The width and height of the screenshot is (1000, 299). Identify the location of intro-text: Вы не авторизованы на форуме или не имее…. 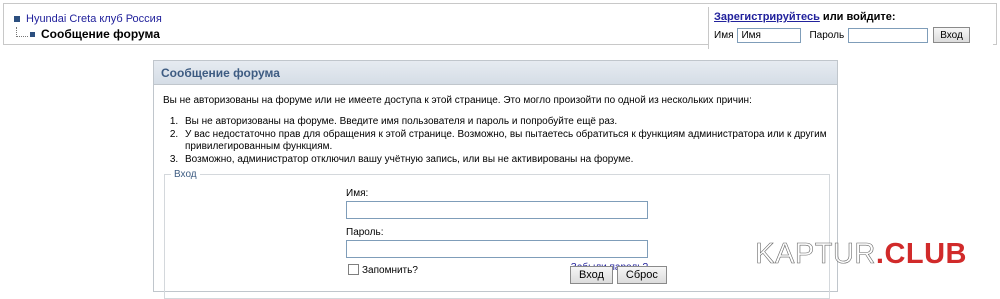
(457, 100).